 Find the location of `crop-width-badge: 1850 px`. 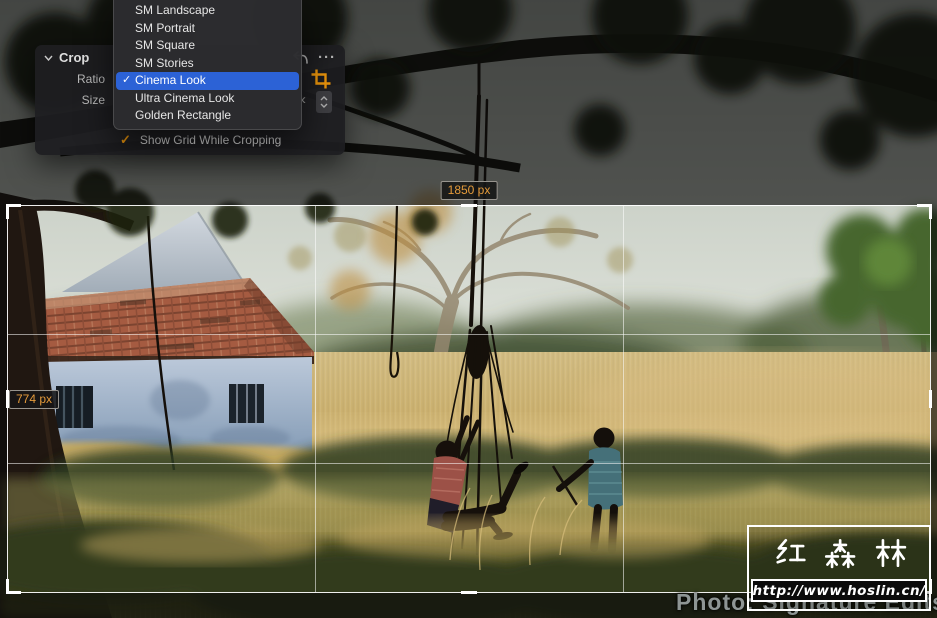

crop-width-badge: 1850 px is located at coordinates (469, 190).